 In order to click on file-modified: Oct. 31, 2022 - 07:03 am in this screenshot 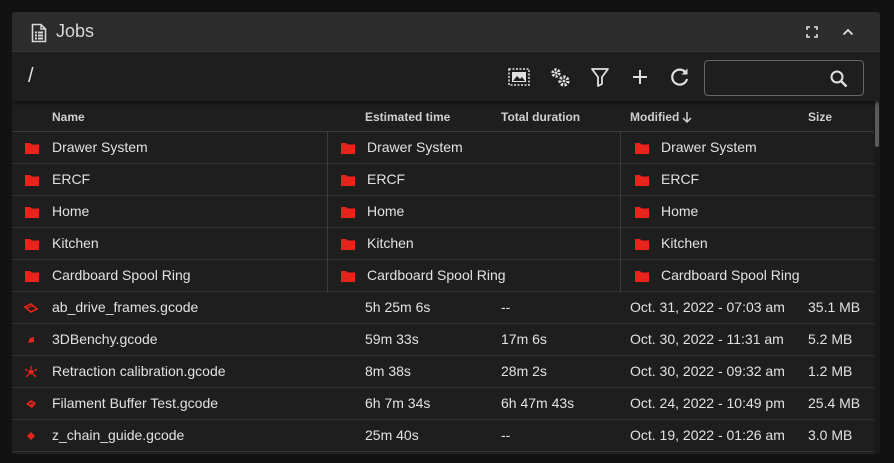, I will do `click(707, 307)`.